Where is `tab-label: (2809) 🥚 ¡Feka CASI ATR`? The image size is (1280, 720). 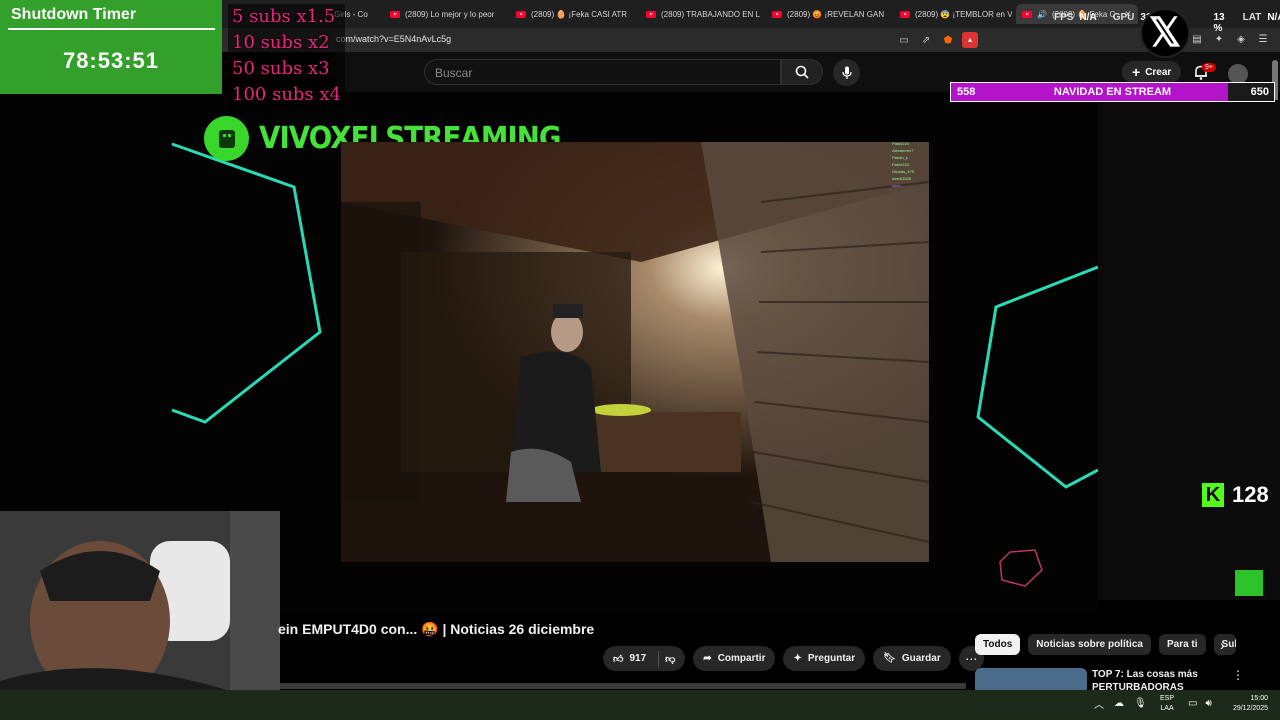 tab-label: (2809) 🥚 ¡Feka CASI ATR is located at coordinates (579, 14).